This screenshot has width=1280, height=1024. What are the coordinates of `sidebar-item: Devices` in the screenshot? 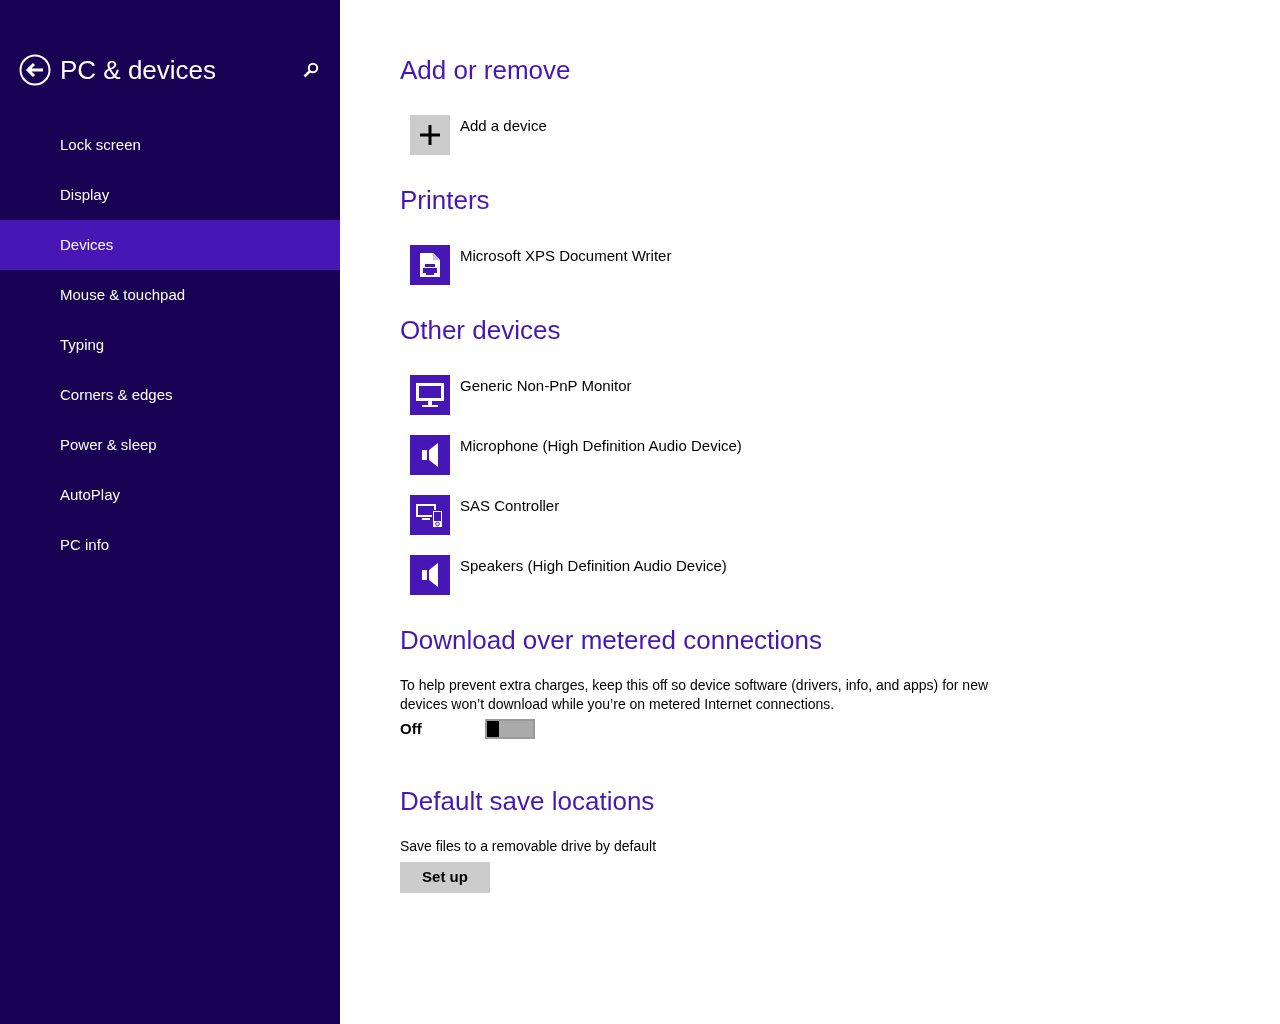 It's located at (170, 245).